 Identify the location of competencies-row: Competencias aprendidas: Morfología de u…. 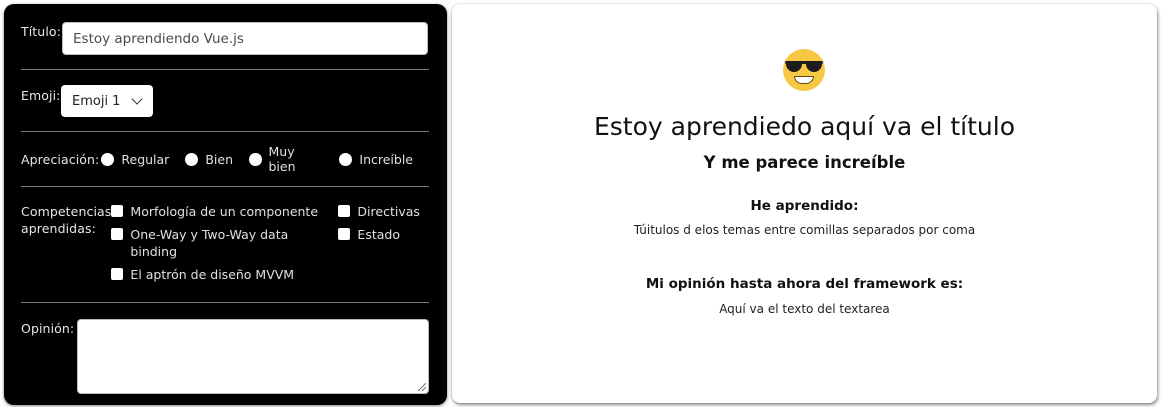
(225, 244).